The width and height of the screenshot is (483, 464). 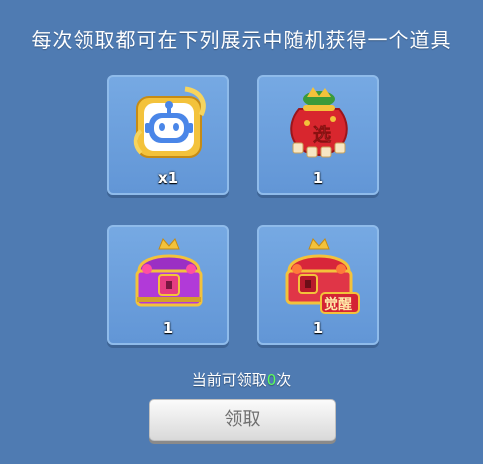 What do you see at coordinates (168, 178) in the screenshot?
I see `reward-count: x1` at bounding box center [168, 178].